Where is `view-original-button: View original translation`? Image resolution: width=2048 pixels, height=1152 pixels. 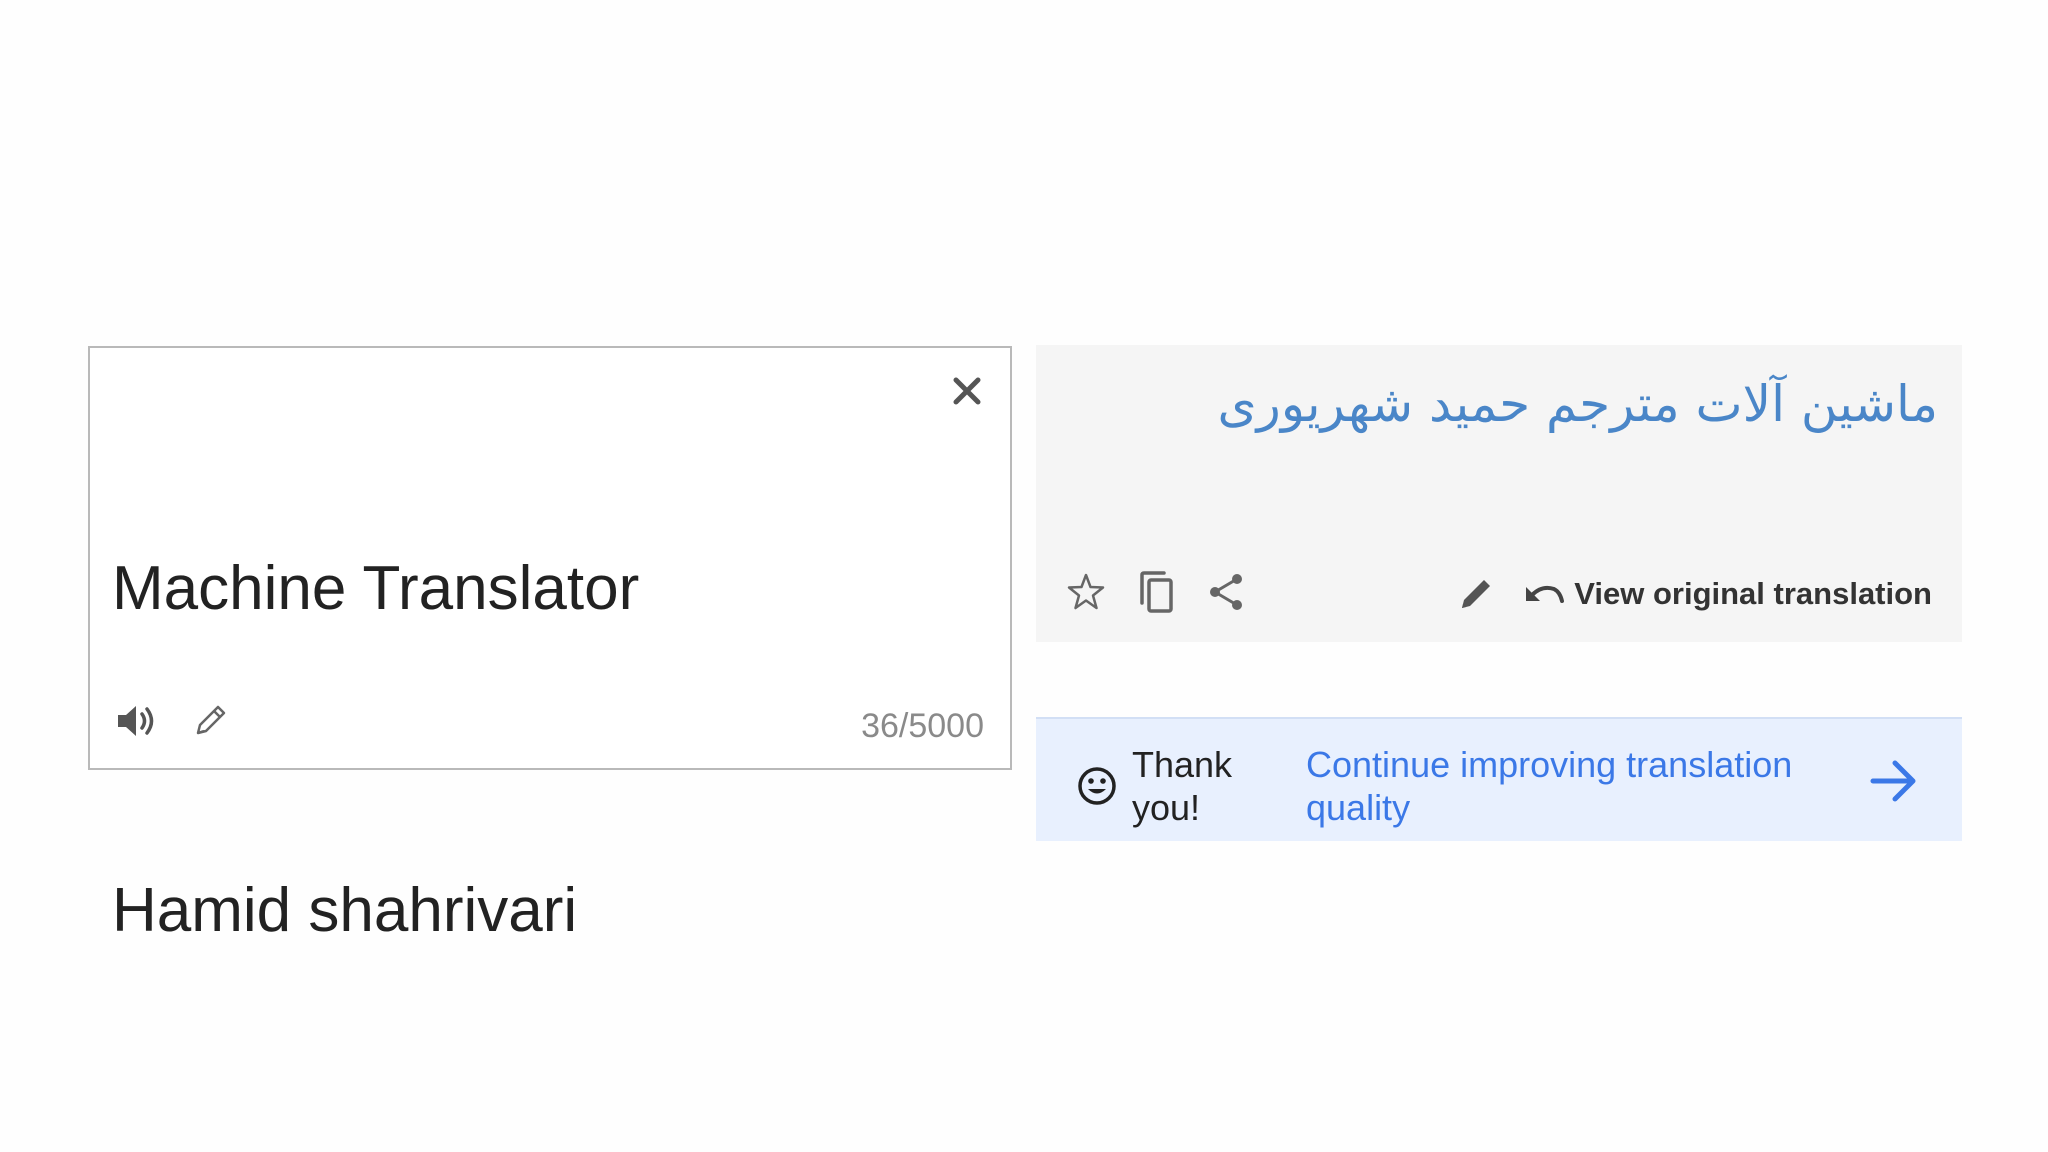
view-original-button: View original translation is located at coordinates (1727, 594).